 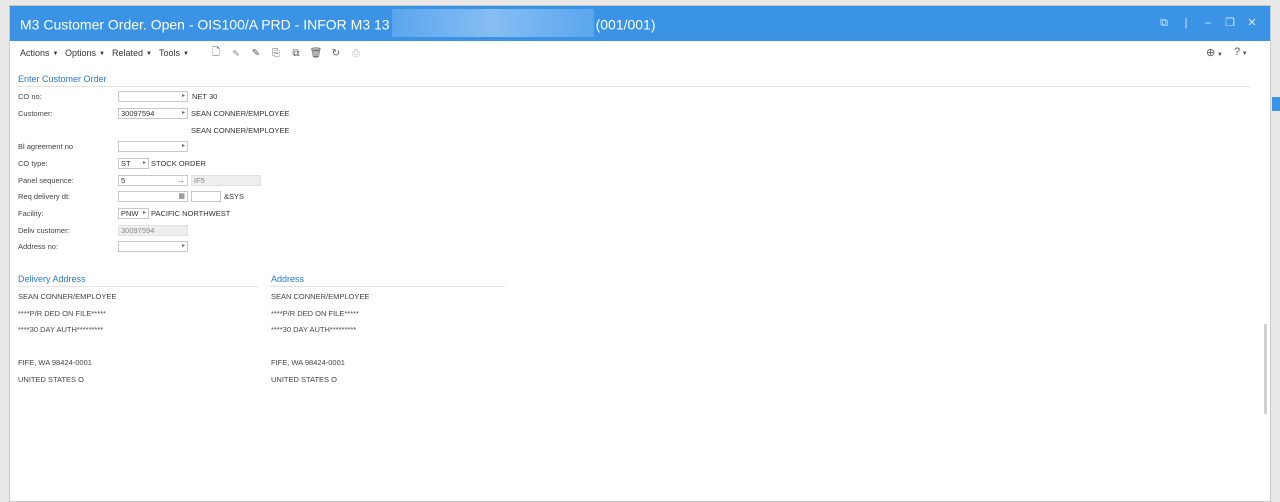 I want to click on co-type-label: CO type:, so click(x=33, y=163).